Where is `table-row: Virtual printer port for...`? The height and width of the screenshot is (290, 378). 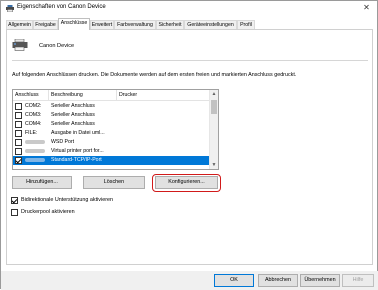
table-row: Virtual printer port for... is located at coordinates (111, 151).